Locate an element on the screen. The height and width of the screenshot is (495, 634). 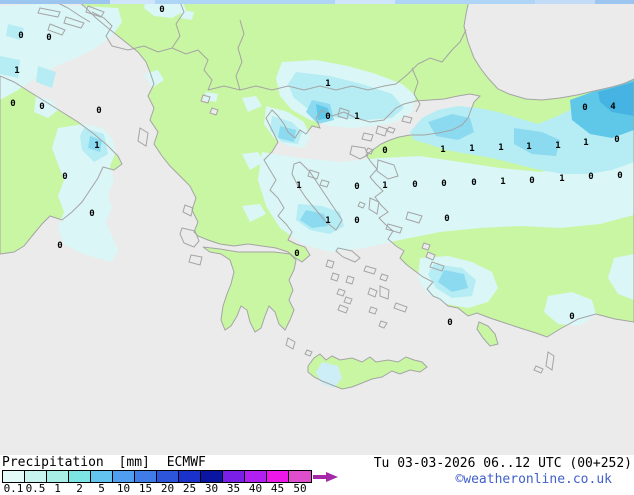
copyright-link: ©weatheronline.co.uk is located at coordinates (533, 479).